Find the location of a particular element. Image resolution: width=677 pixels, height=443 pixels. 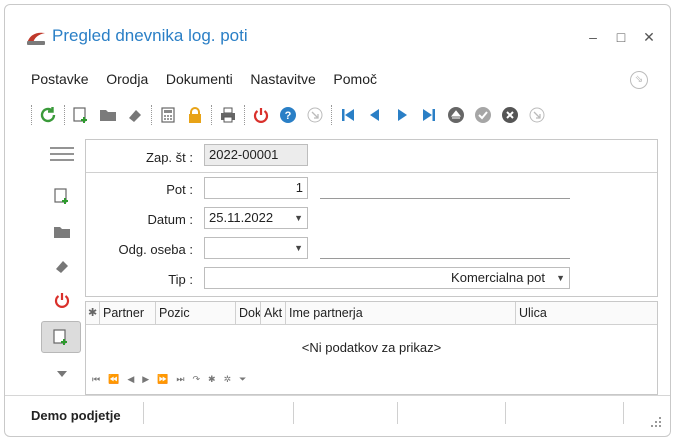

cancel-icon is located at coordinates (510, 115).